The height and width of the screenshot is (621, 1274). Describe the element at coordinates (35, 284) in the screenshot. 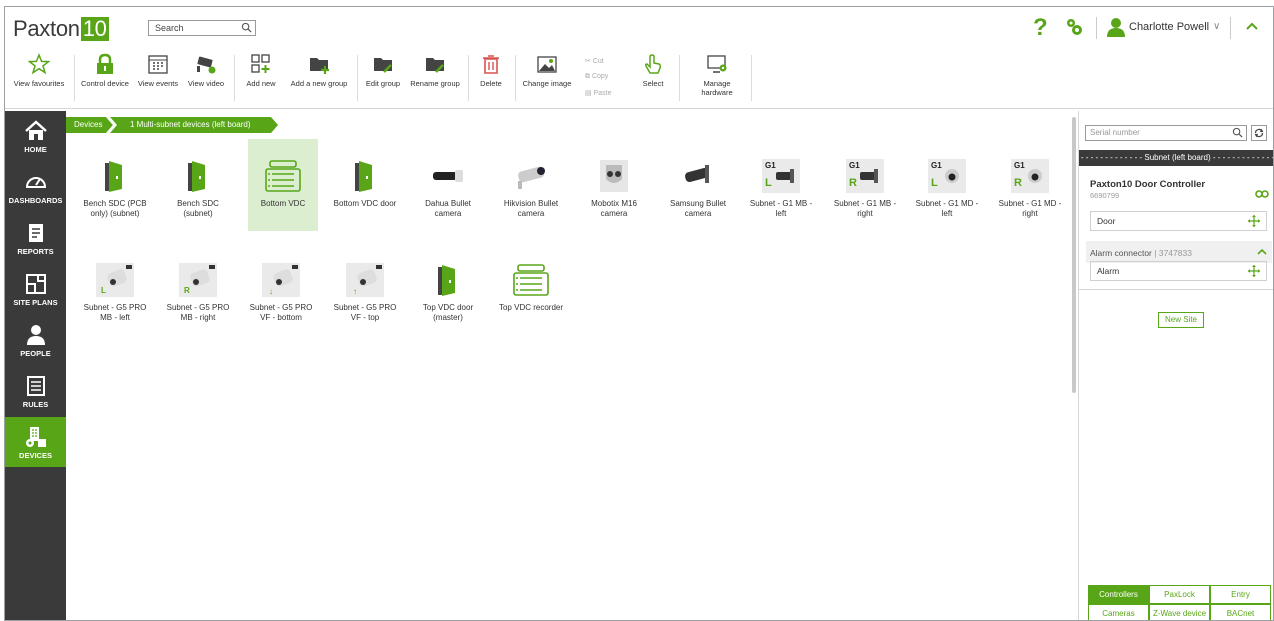

I see `siteplan-icon` at that location.